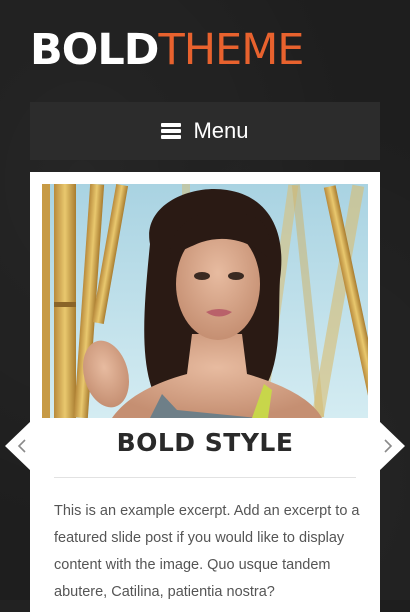  I want to click on logo-theme-text: THEME, so click(231, 50).